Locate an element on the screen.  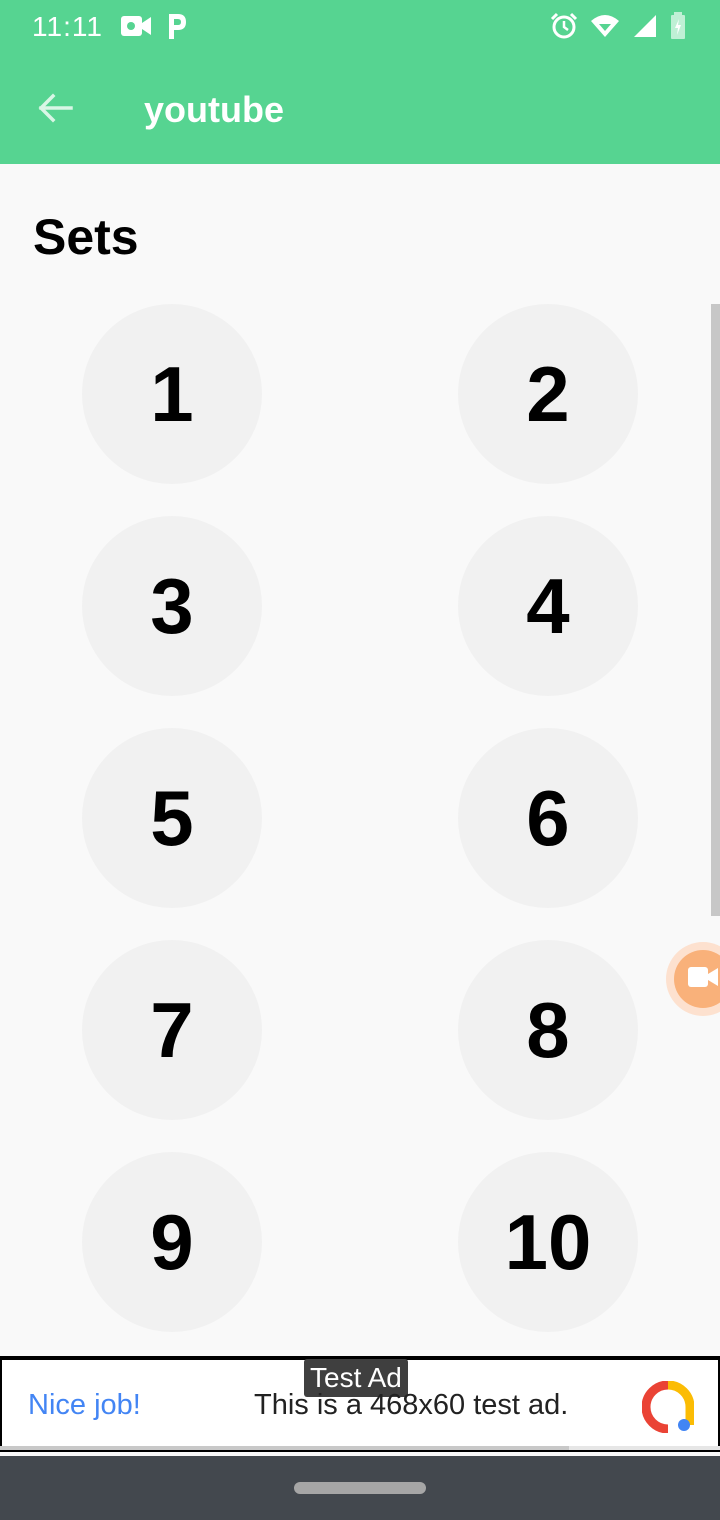
set-button-8: 8 is located at coordinates (548, 1030).